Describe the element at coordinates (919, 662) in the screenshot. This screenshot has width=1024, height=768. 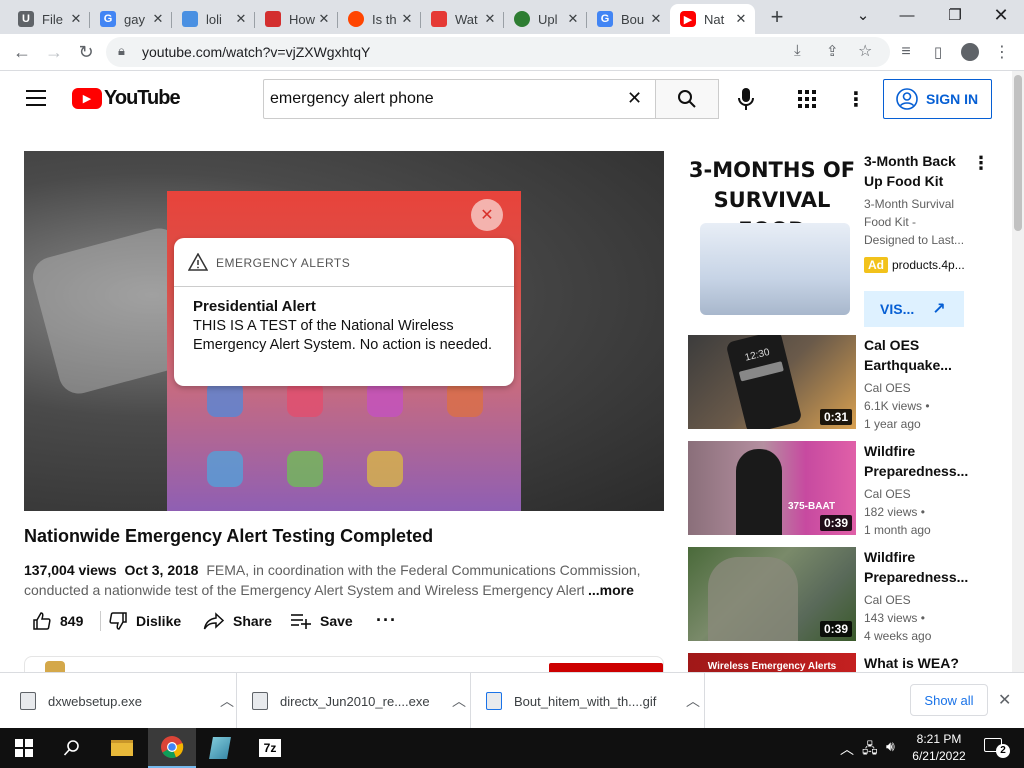
I see `video-title: What is WEA?` at that location.